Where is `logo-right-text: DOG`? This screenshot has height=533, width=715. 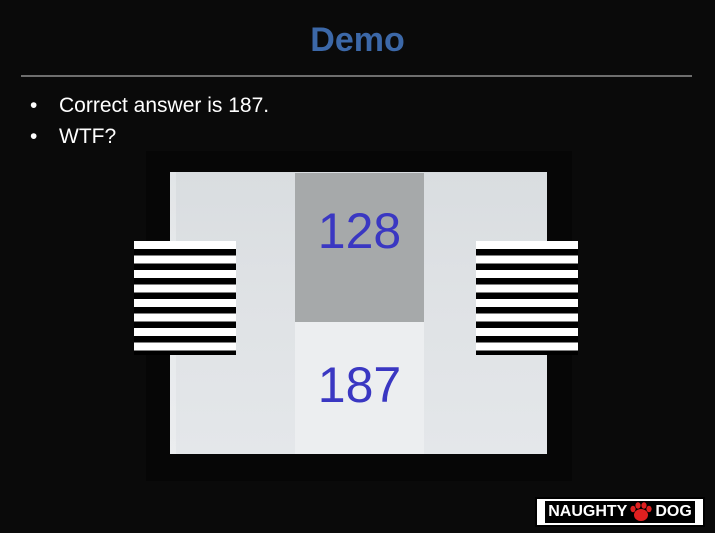
logo-right-text: DOG is located at coordinates (673, 511).